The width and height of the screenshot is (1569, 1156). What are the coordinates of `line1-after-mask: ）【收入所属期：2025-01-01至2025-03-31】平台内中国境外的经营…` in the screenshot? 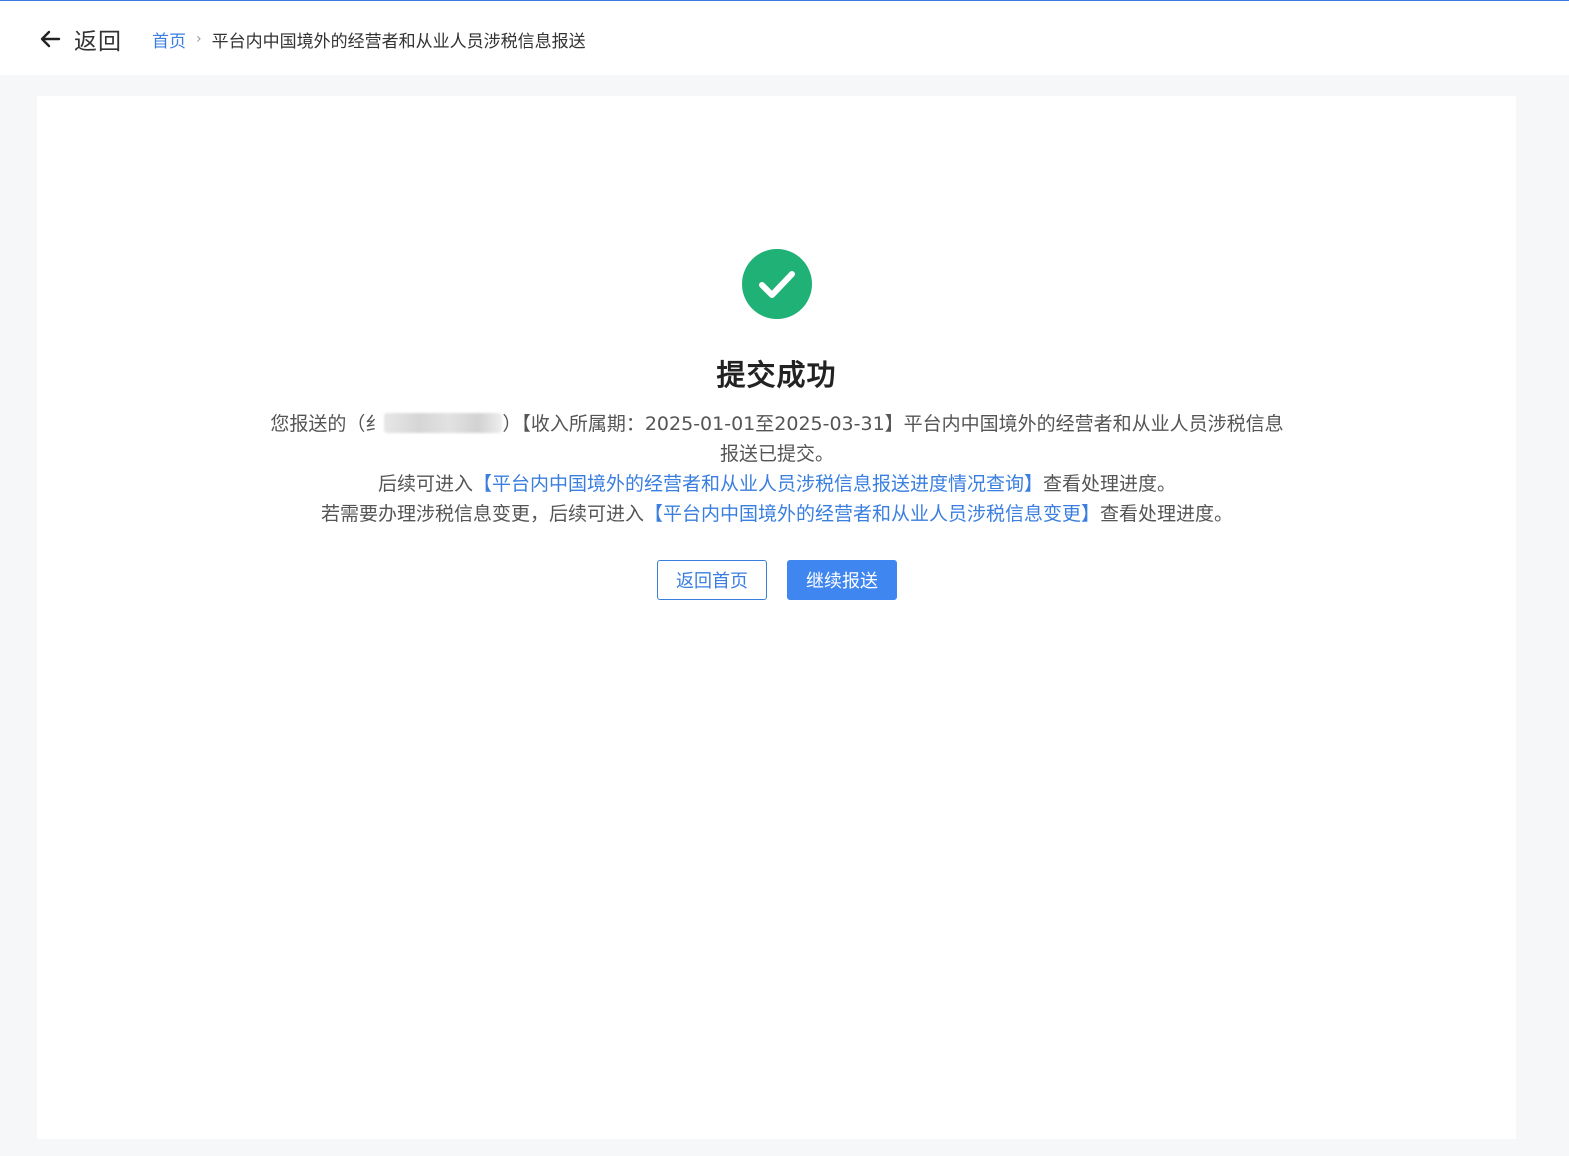 It's located at (893, 439).